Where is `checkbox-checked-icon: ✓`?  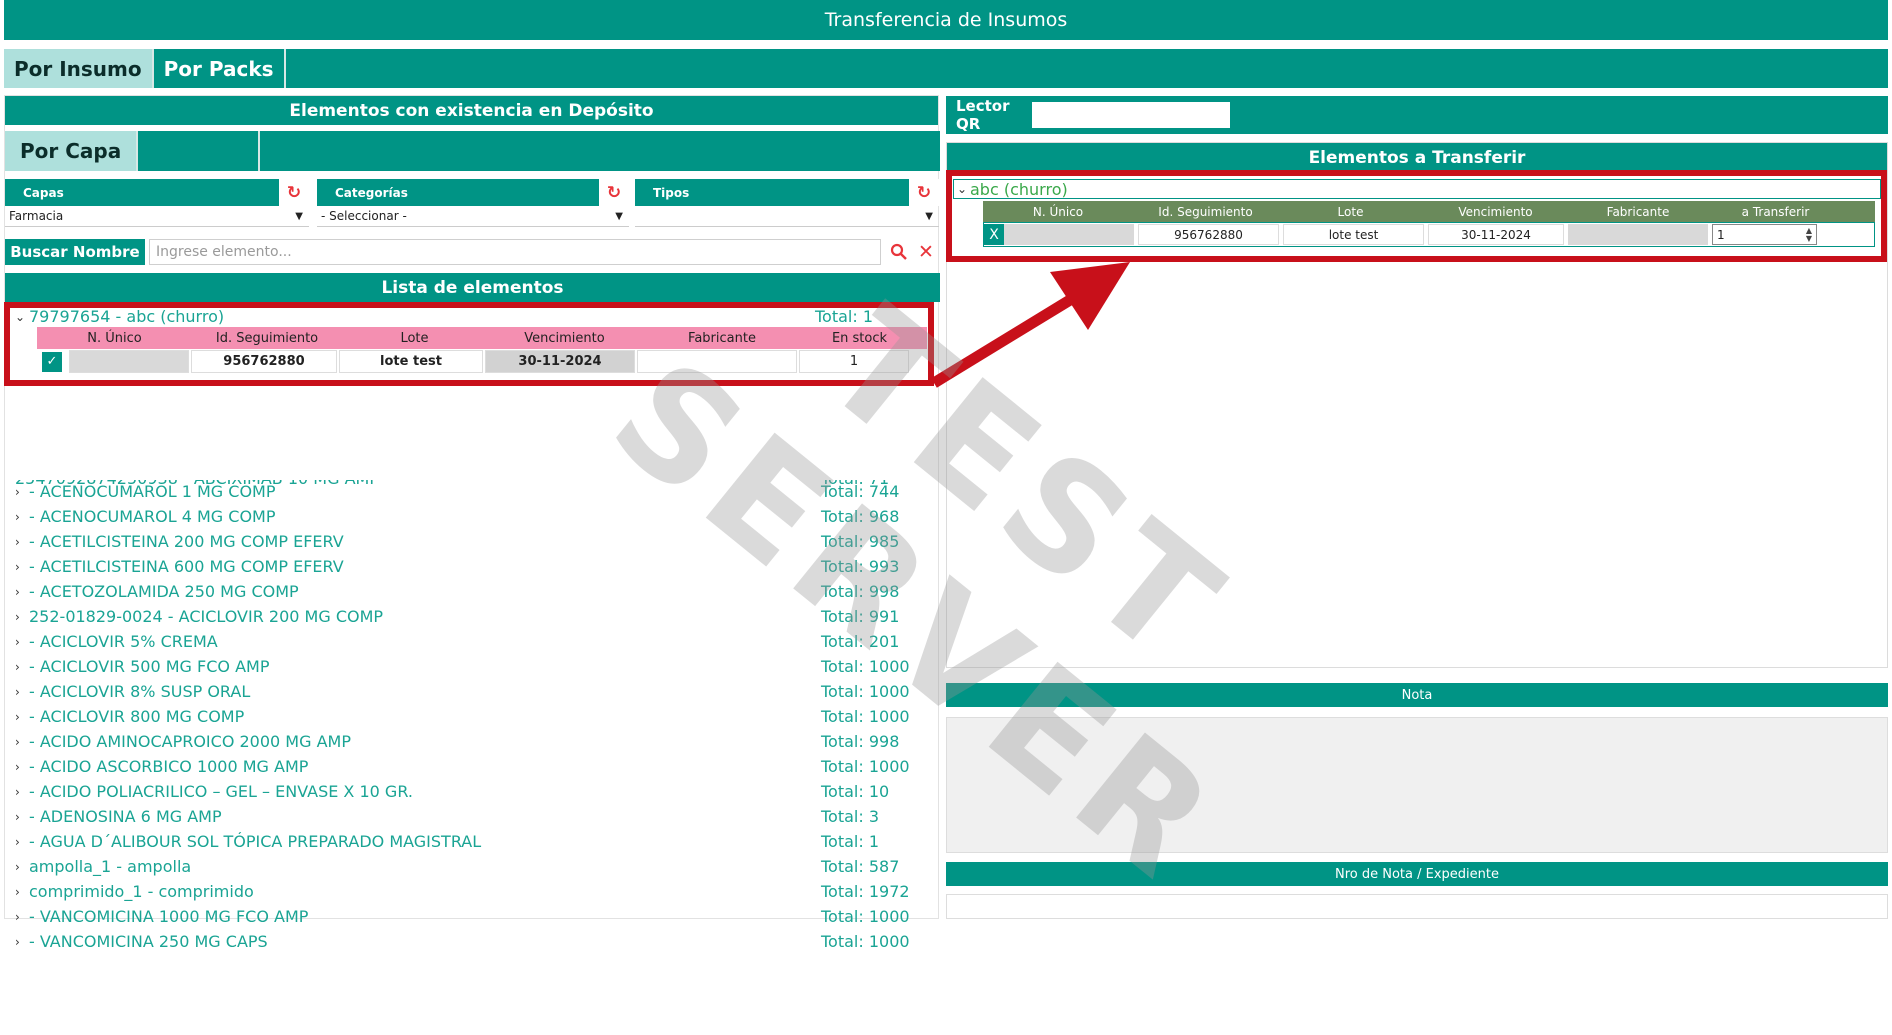
checkbox-checked-icon: ✓ is located at coordinates (52, 361).